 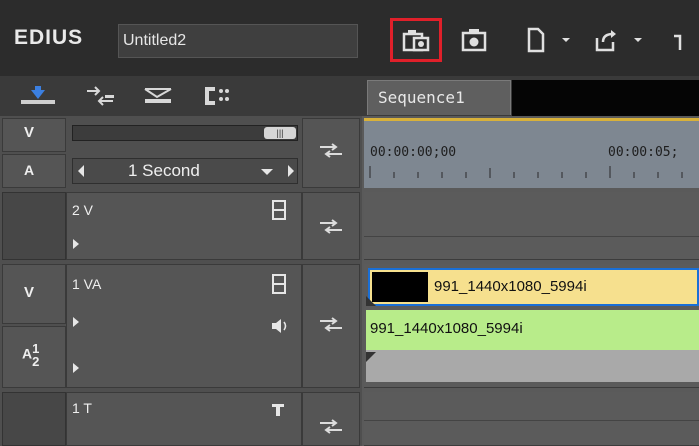 I want to click on waveform-button, so click(x=158, y=96).